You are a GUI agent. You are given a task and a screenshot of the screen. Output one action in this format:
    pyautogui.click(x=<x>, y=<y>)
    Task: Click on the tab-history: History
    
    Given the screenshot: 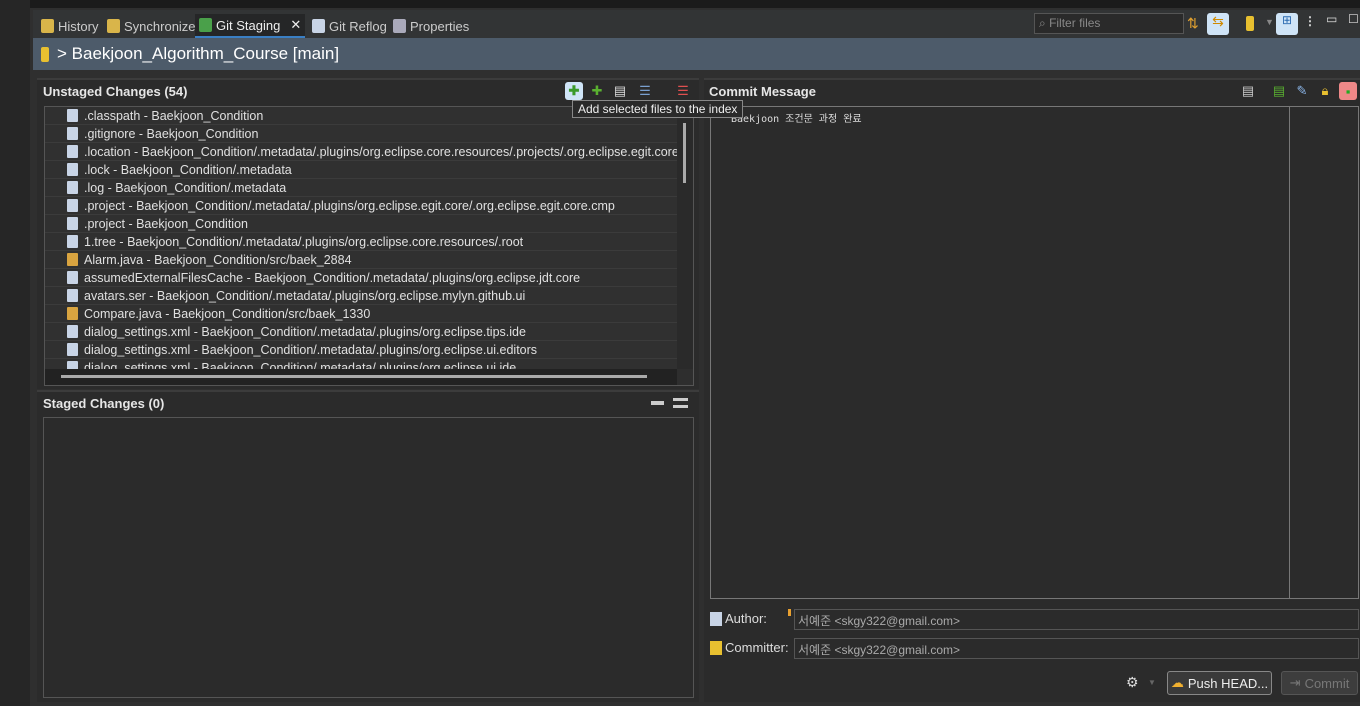 What is the action you would take?
    pyautogui.click(x=69, y=26)
    